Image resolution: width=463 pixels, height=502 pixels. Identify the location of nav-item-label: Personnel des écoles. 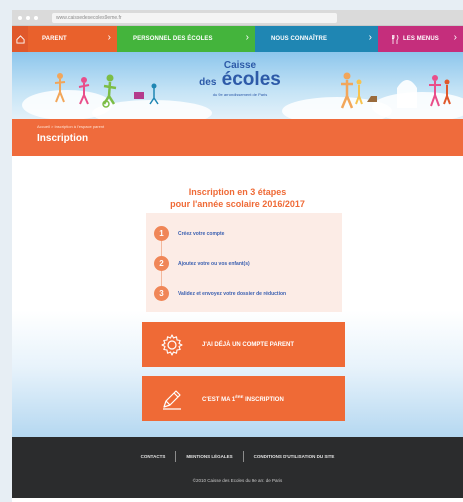
(173, 39).